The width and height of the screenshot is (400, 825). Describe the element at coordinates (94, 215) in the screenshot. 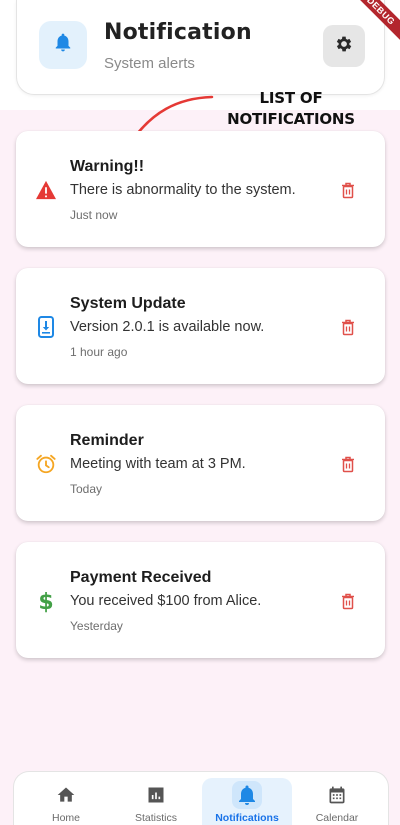

I see `notification-time: Just now` at that location.